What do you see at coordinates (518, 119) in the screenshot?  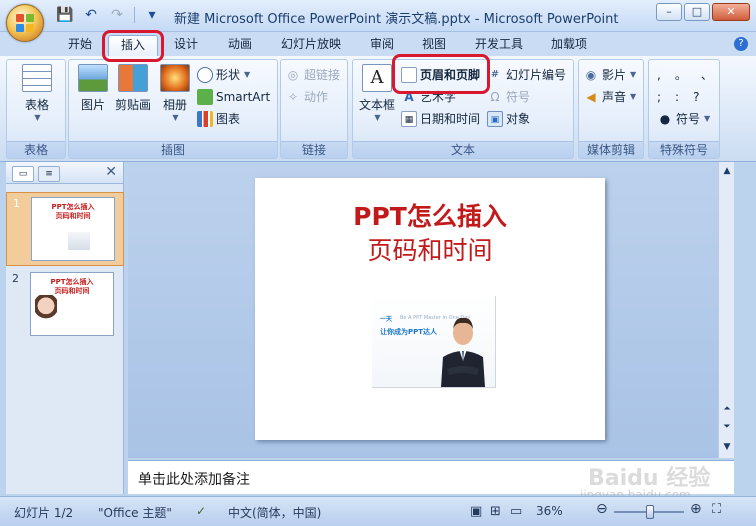 I see `object-label: 对象` at bounding box center [518, 119].